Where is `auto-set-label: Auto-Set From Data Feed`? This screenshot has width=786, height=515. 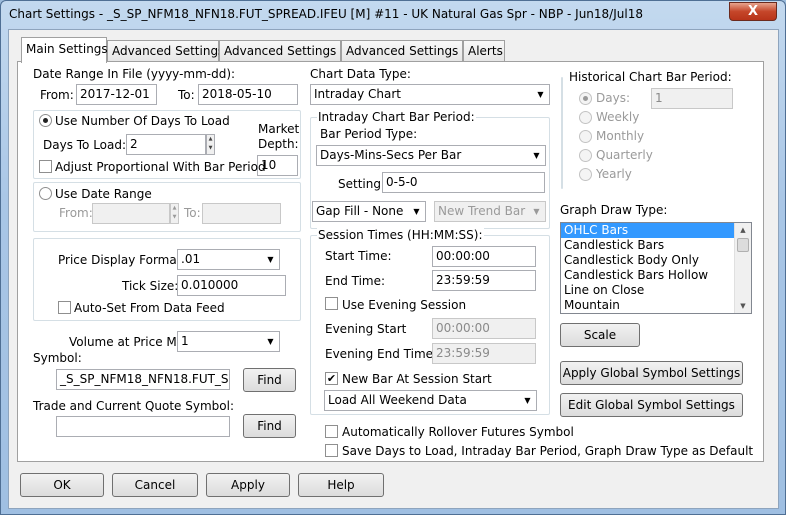 auto-set-label: Auto-Set From Data Feed is located at coordinates (149, 308).